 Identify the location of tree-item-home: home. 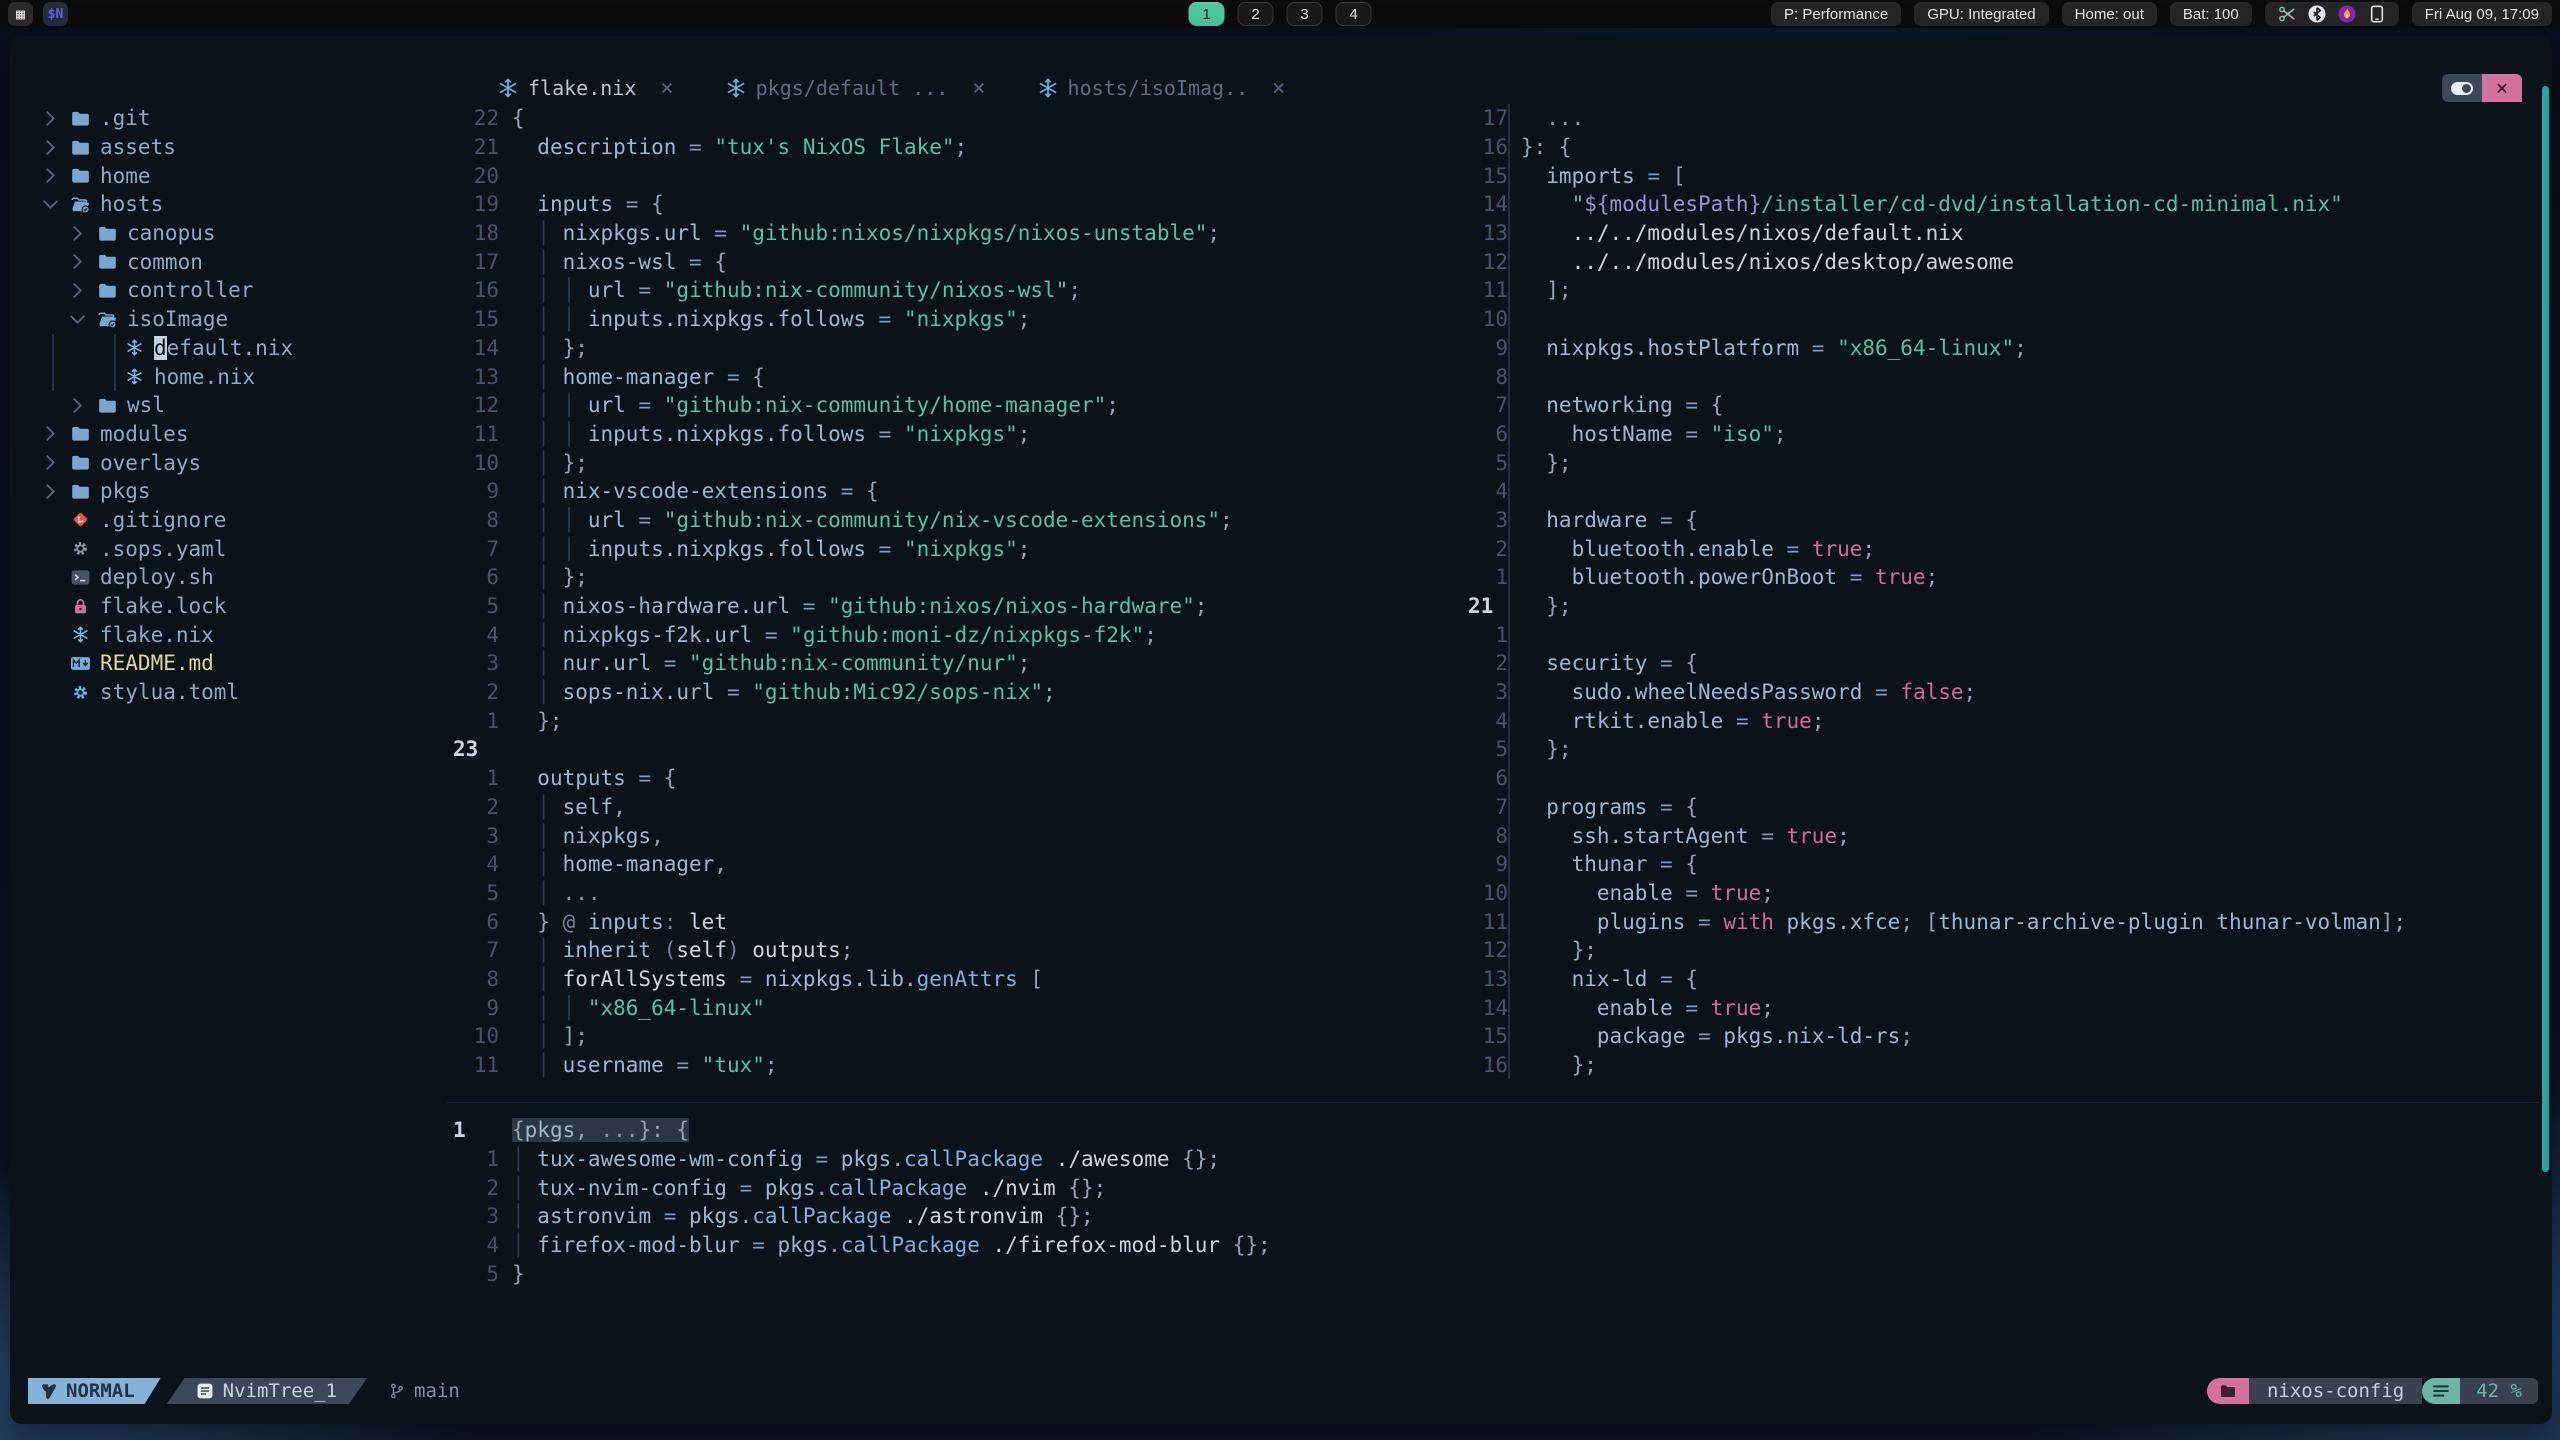
(226, 175).